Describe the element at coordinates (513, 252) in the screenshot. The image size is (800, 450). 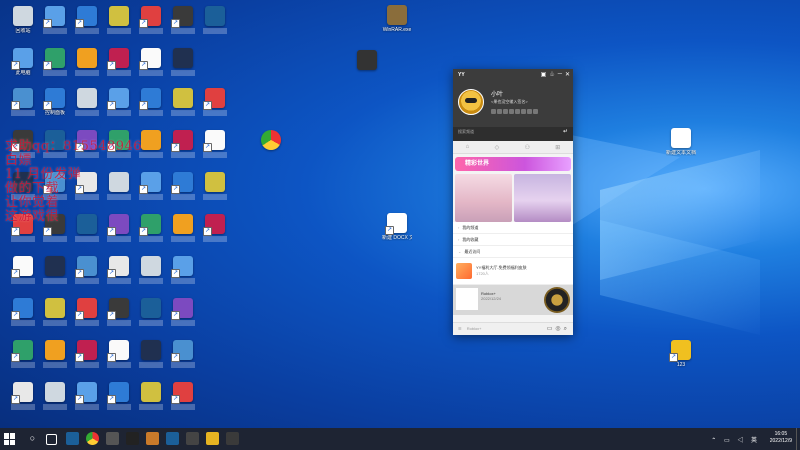
I see `list-item: ⌄ 最近访问` at that location.